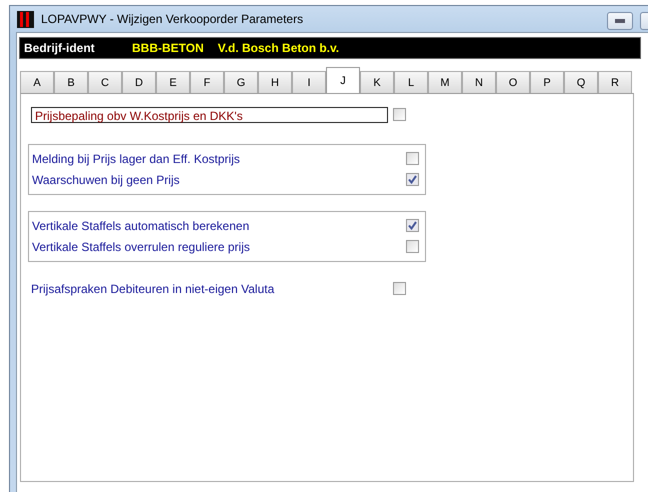 The width and height of the screenshot is (648, 492). I want to click on option-label: Prijsafspraken Debiteuren in niet-eigen Valuta, so click(152, 289).